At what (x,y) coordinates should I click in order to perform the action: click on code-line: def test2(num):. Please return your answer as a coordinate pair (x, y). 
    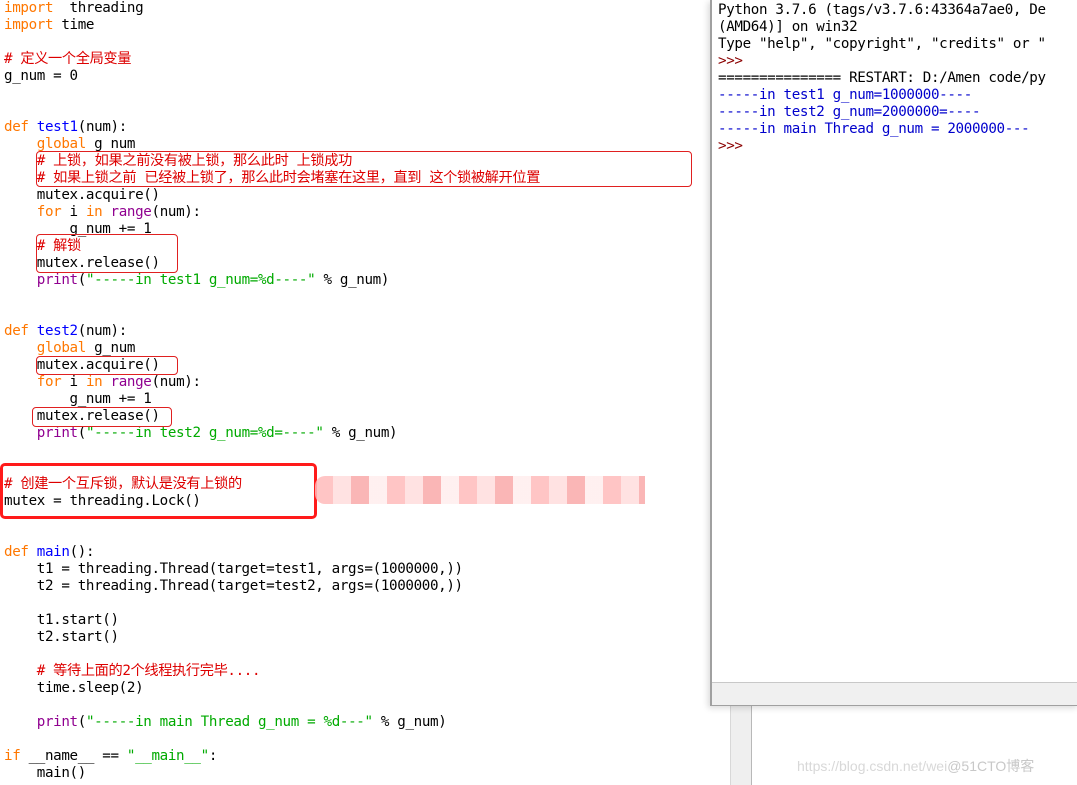
    Looking at the image, I should click on (65, 331).